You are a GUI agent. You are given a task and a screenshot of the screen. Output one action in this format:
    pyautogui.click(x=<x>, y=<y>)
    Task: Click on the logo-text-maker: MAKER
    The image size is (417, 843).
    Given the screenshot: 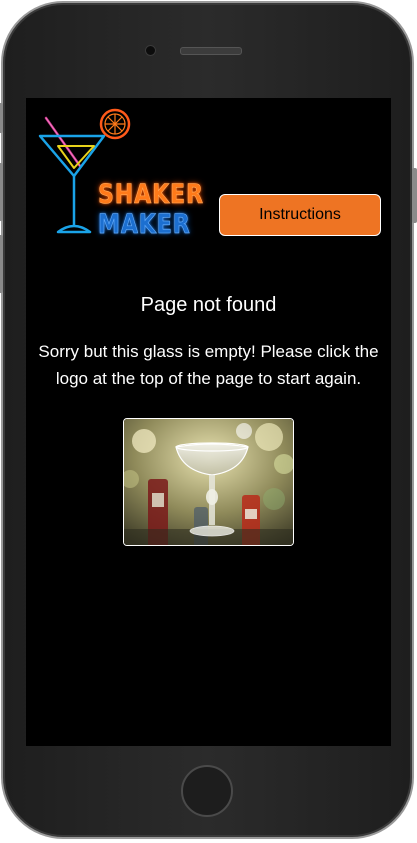 What is the action you would take?
    pyautogui.click(x=144, y=224)
    